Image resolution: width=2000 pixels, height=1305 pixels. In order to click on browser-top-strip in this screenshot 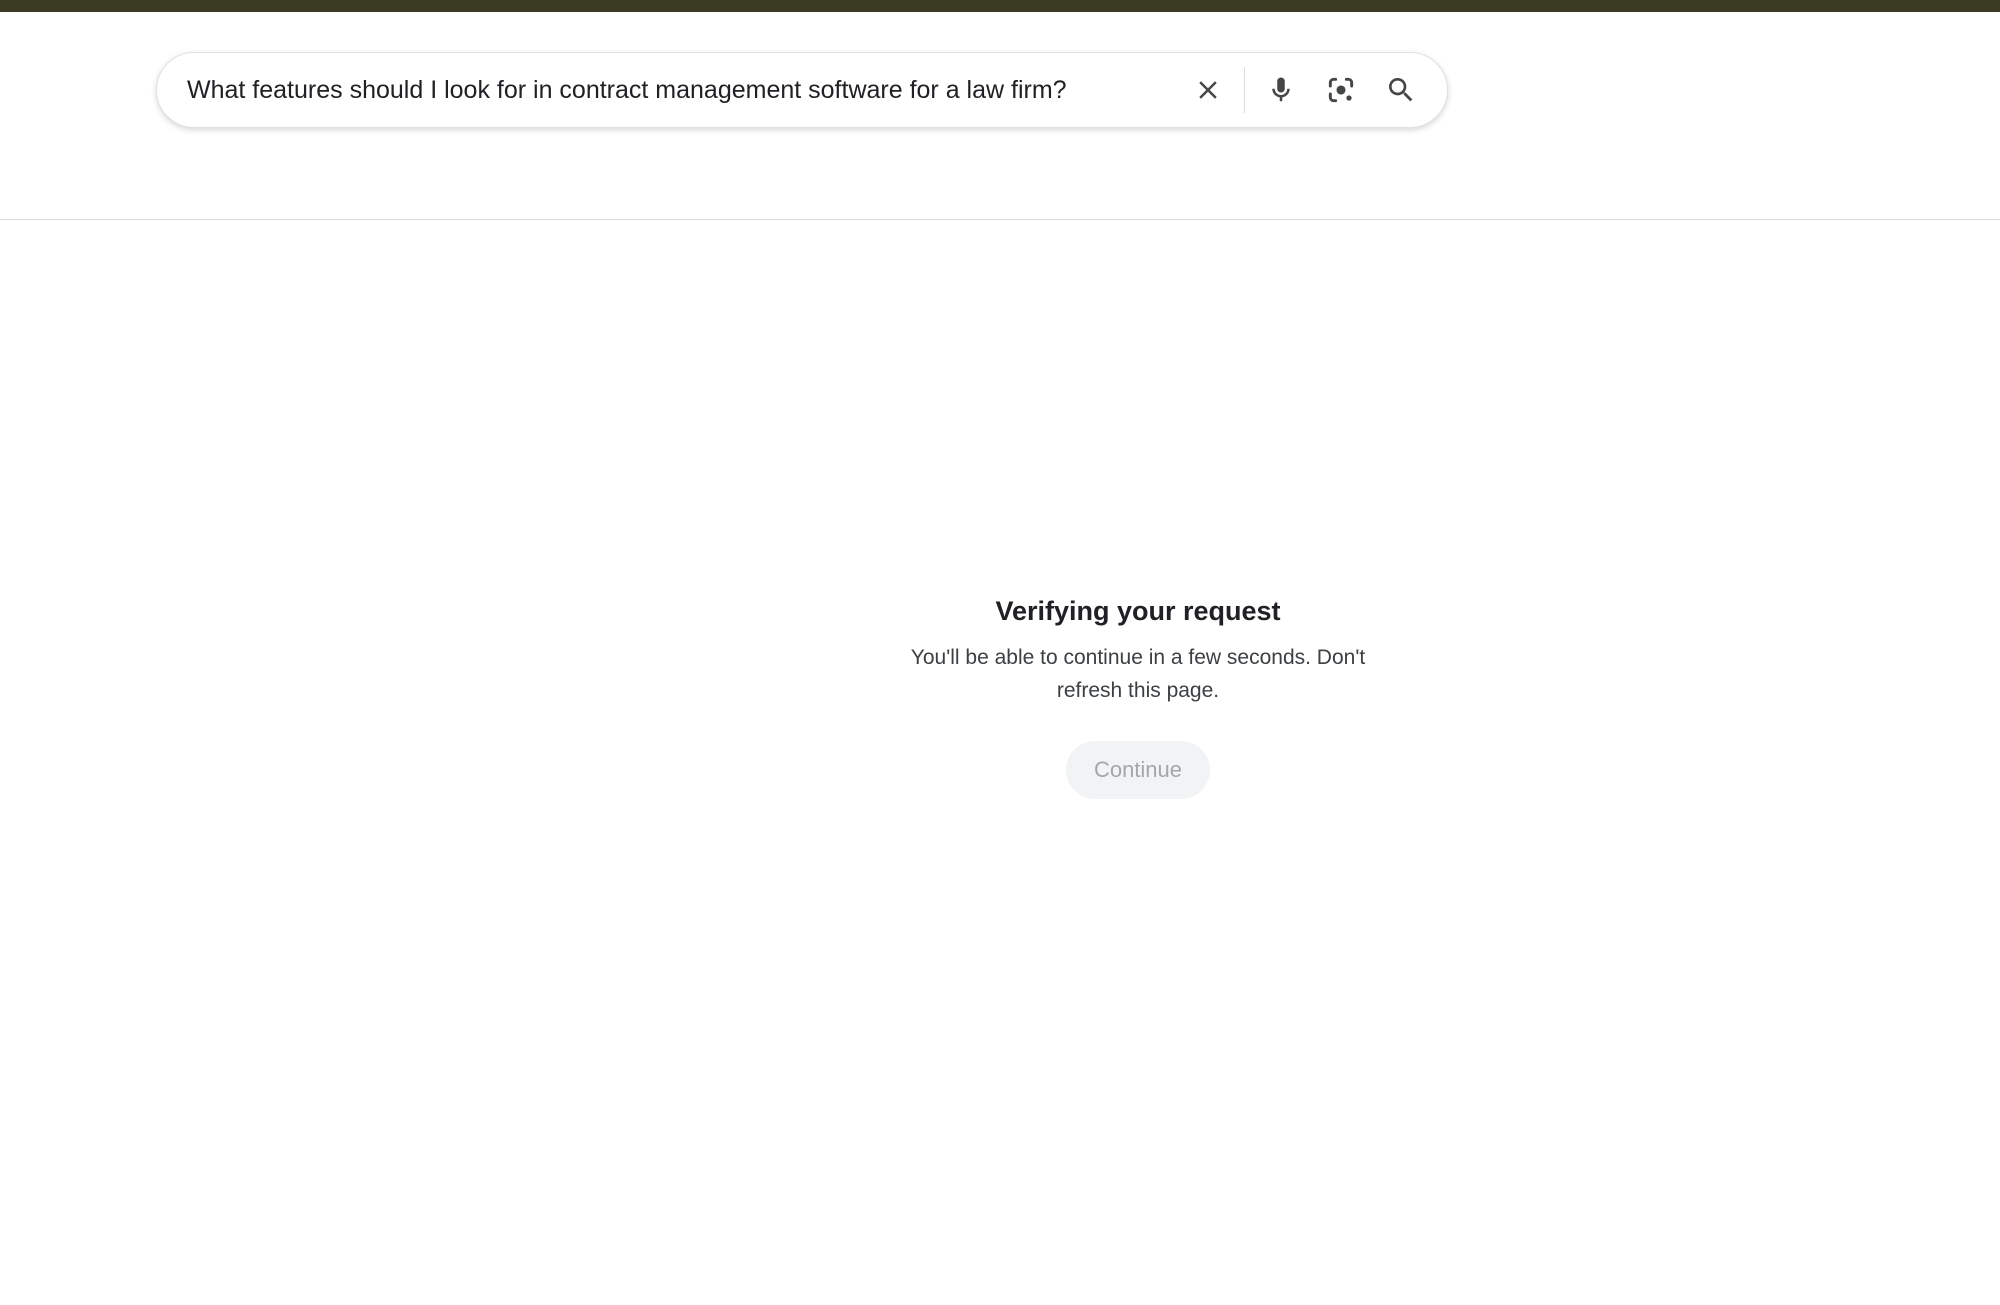, I will do `click(1000, 6)`.